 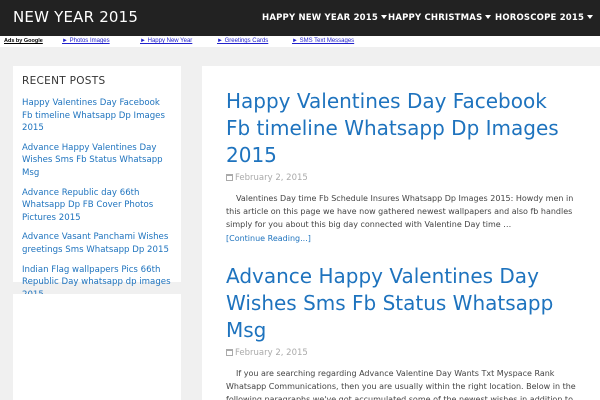 What do you see at coordinates (86, 41) in the screenshot?
I see `ad-link-photos-images: ► Photos Images` at bounding box center [86, 41].